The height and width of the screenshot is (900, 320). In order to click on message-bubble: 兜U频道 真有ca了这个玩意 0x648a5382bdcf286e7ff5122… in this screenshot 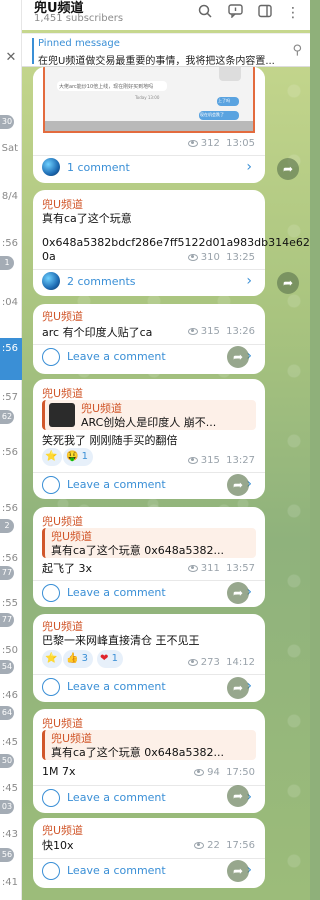, I will do `click(171, 243)`.